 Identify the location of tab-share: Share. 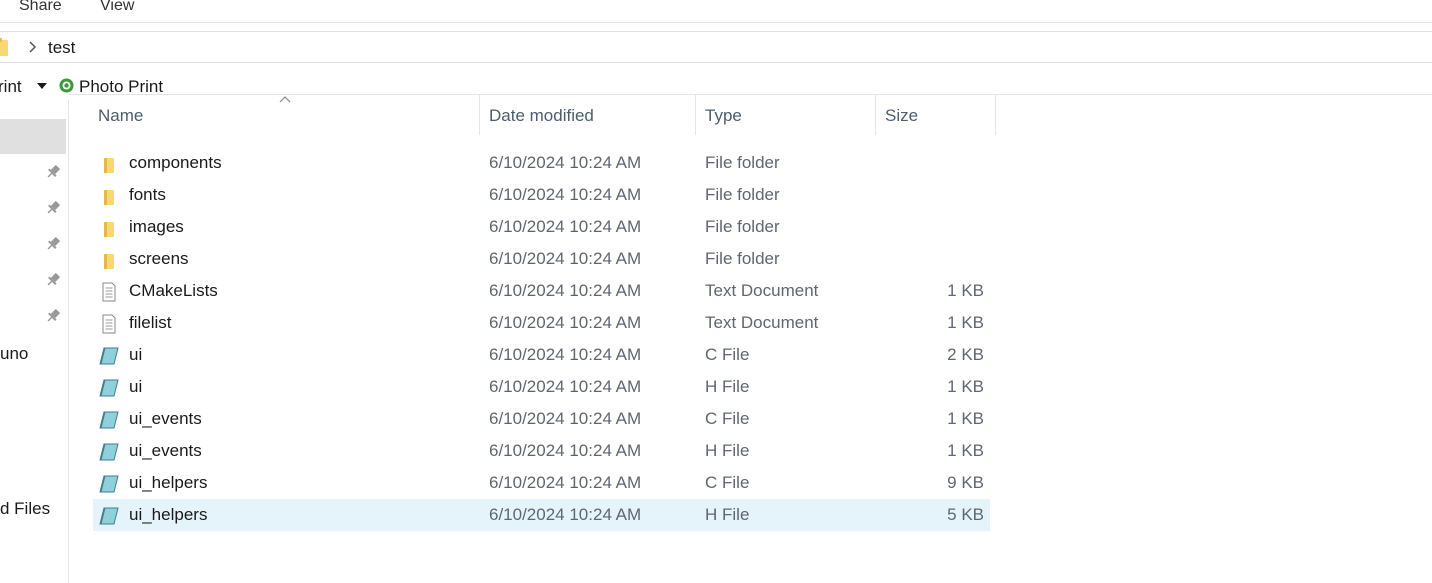
(40, 7).